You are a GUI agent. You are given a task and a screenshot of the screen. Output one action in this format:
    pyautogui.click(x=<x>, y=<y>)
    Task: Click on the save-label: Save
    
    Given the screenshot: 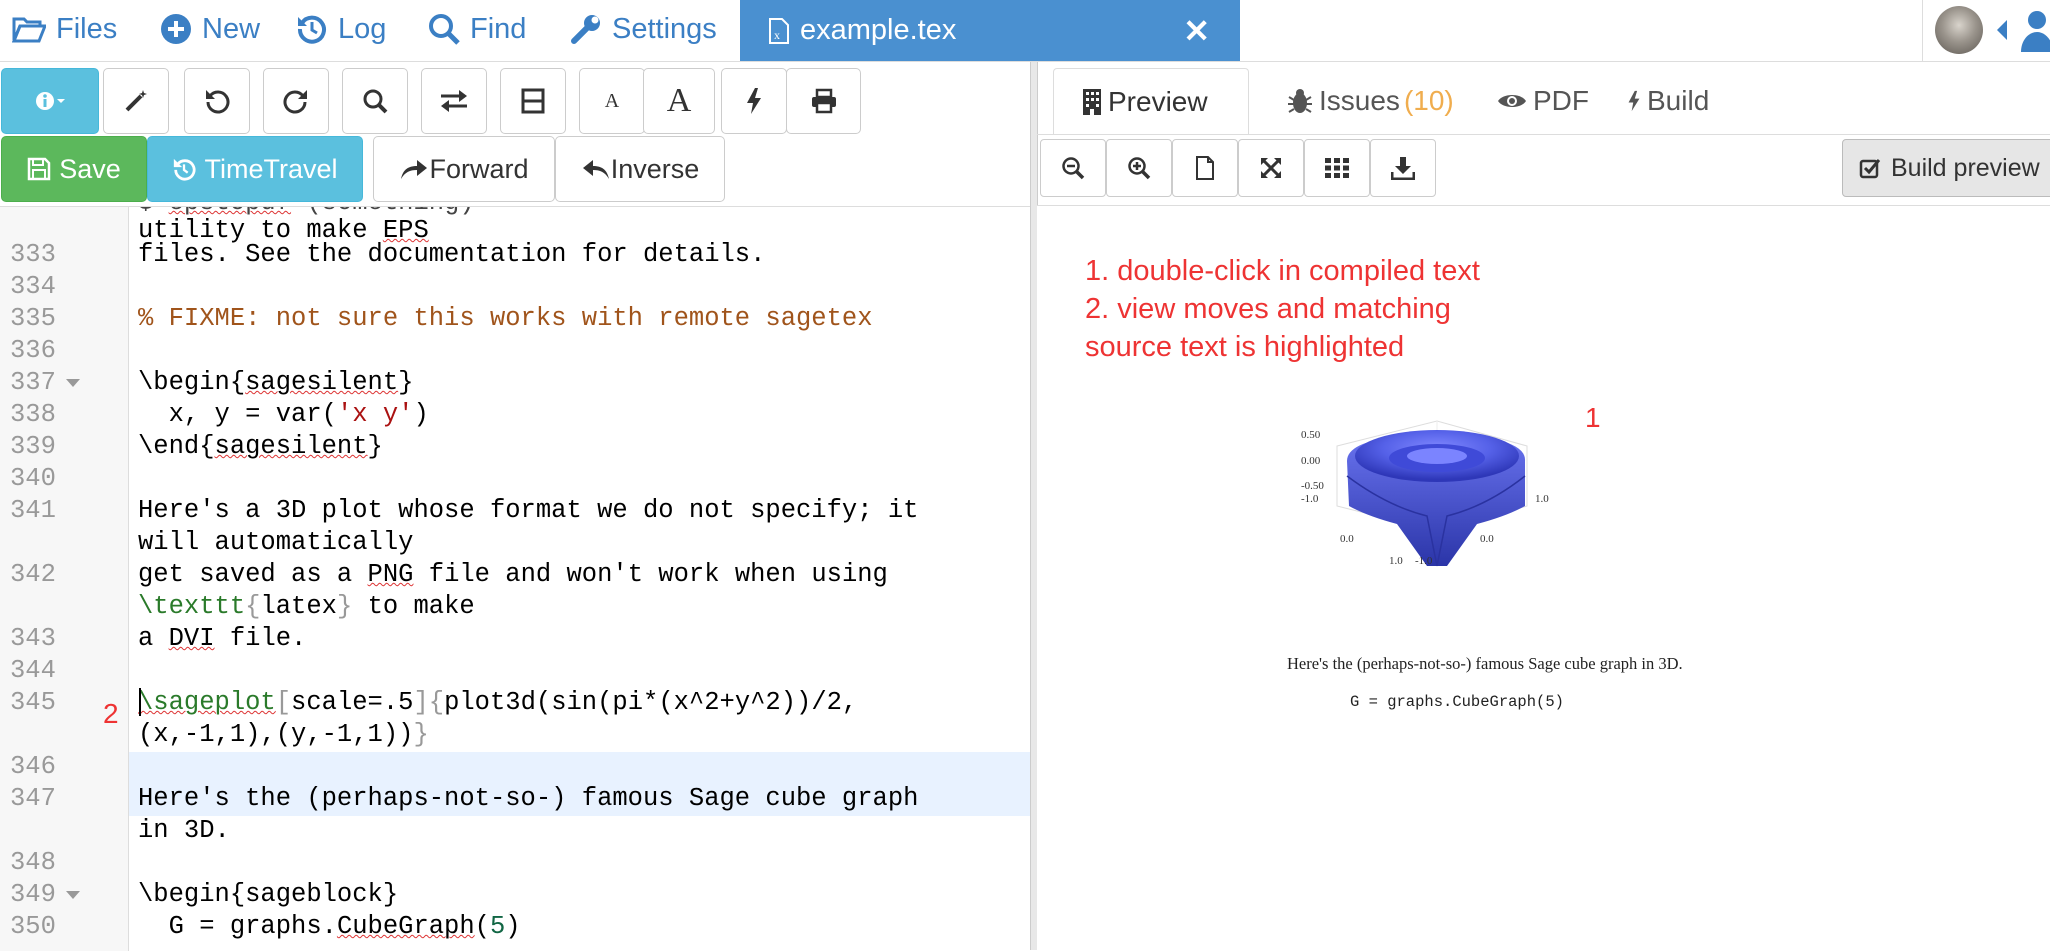 What is the action you would take?
    pyautogui.click(x=90, y=168)
    